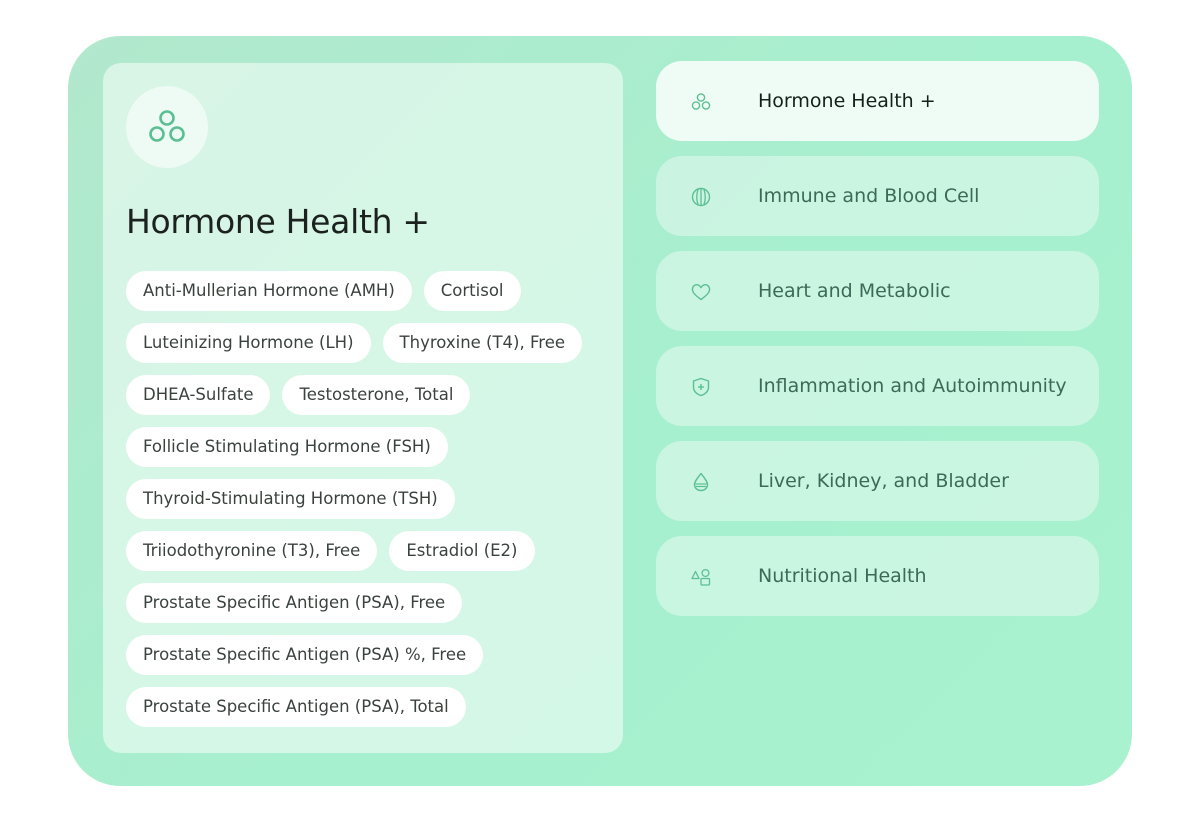 This screenshot has height=822, width=1200. I want to click on chip-row: Follicle Stimulating Hormone (FSH), so click(366, 447).